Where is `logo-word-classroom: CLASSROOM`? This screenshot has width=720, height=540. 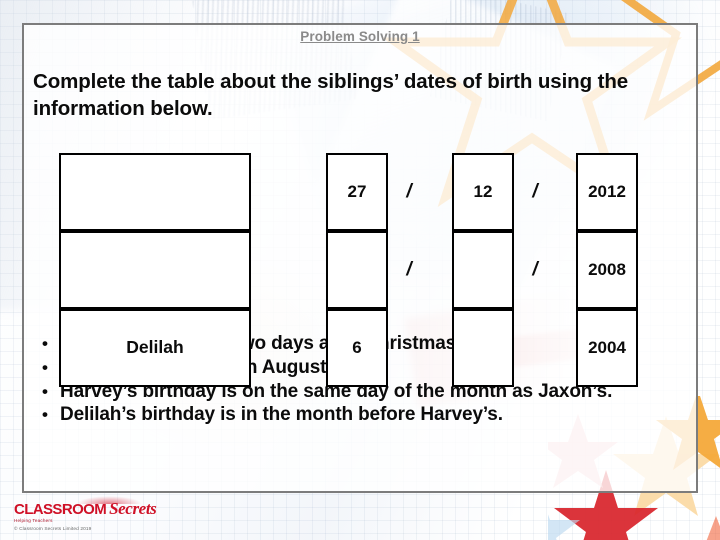 logo-word-classroom: CLASSROOM is located at coordinates (60, 509).